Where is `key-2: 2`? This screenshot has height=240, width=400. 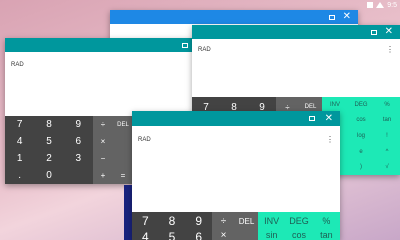 key-2: 2 is located at coordinates (48, 158).